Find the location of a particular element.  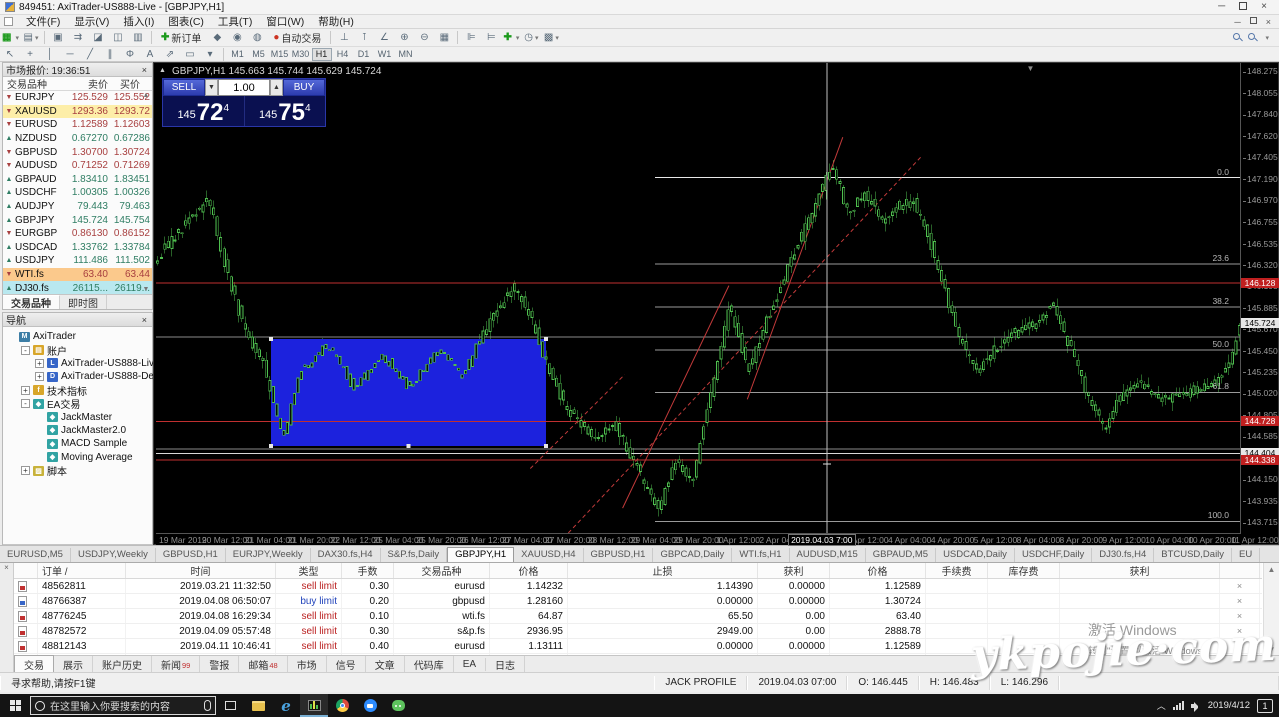

market-watch-row: ▼ XAUUSD 1293.36 1293.72 is located at coordinates (77, 111).